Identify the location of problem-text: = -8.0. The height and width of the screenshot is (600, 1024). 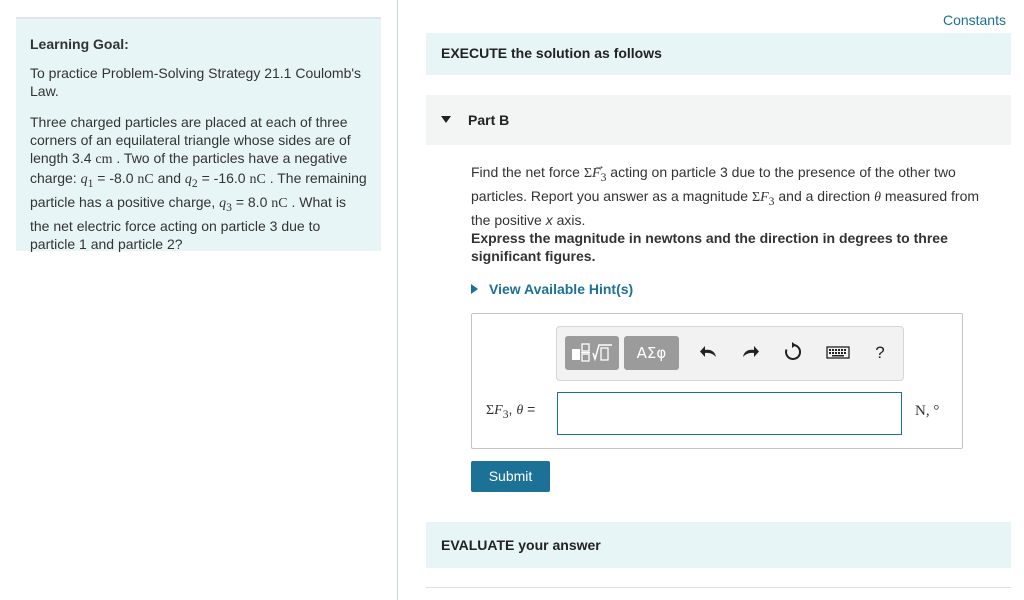
(115, 178).